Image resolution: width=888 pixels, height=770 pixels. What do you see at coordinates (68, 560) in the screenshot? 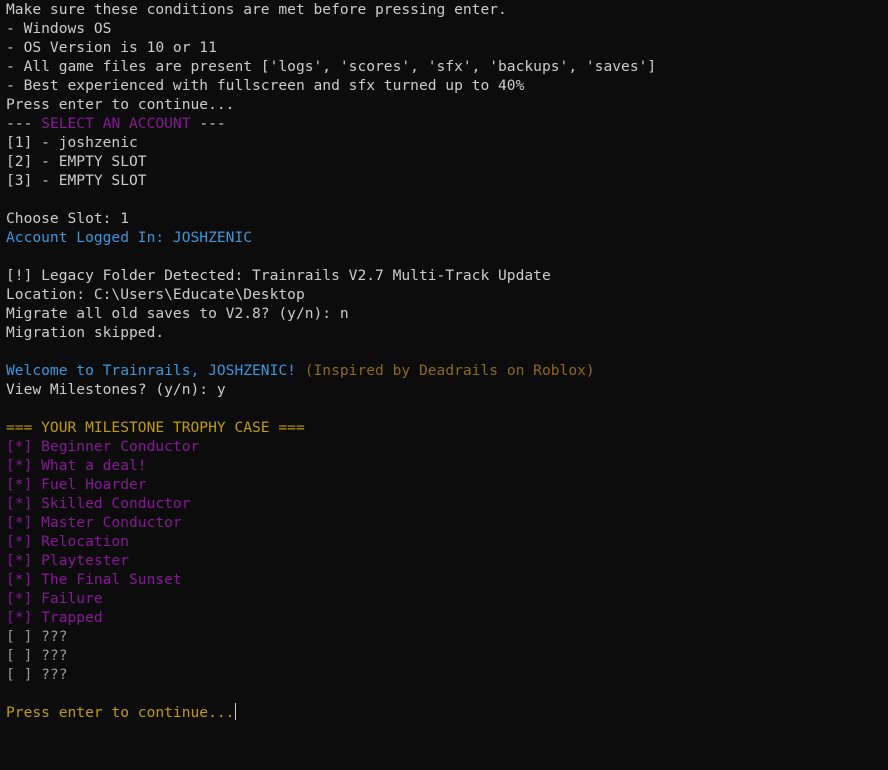
I see `milestone-unlocked: [*] Playtester` at bounding box center [68, 560].